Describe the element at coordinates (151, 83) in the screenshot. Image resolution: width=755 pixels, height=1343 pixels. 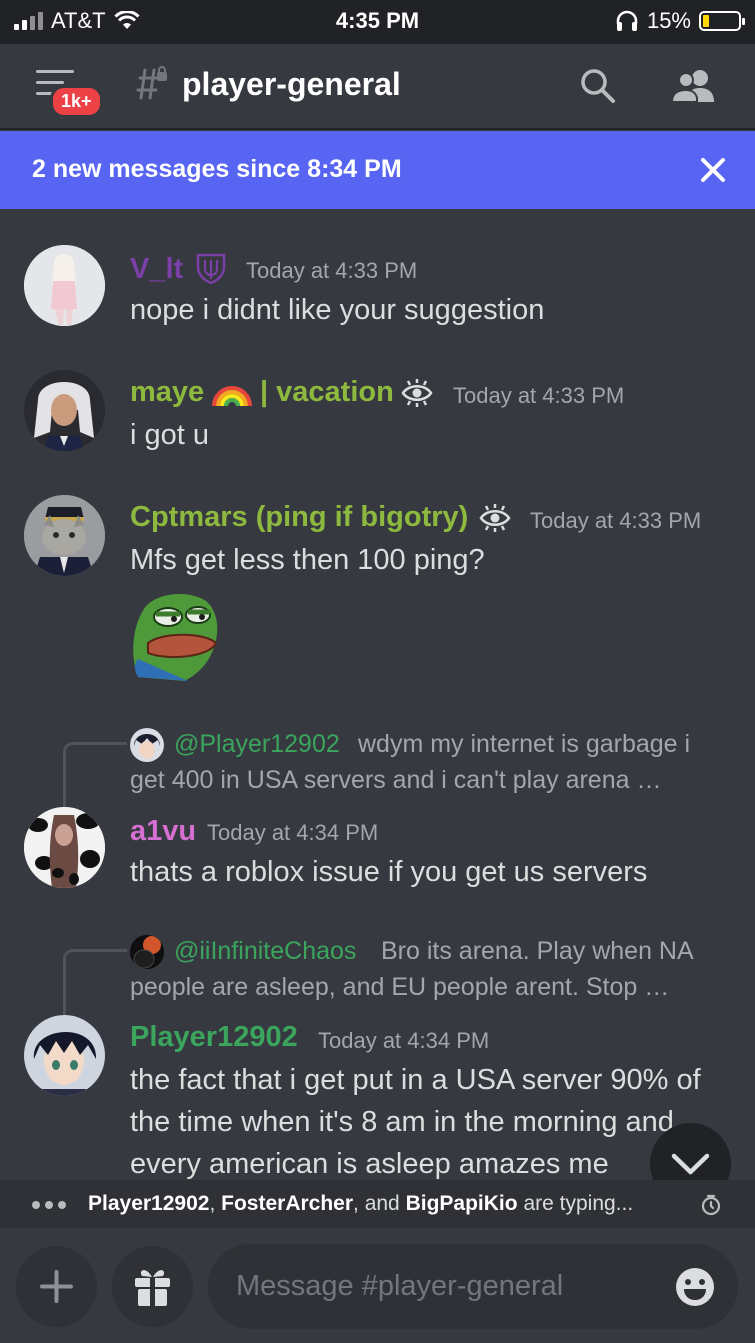
I see `hash-lock-icon` at that location.